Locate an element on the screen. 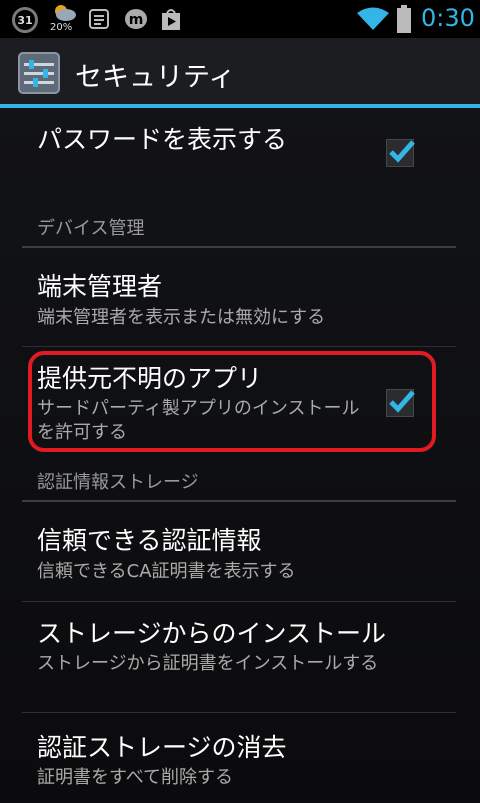 The width and height of the screenshot is (480, 803). page-title: セキュリティ is located at coordinates (155, 77).